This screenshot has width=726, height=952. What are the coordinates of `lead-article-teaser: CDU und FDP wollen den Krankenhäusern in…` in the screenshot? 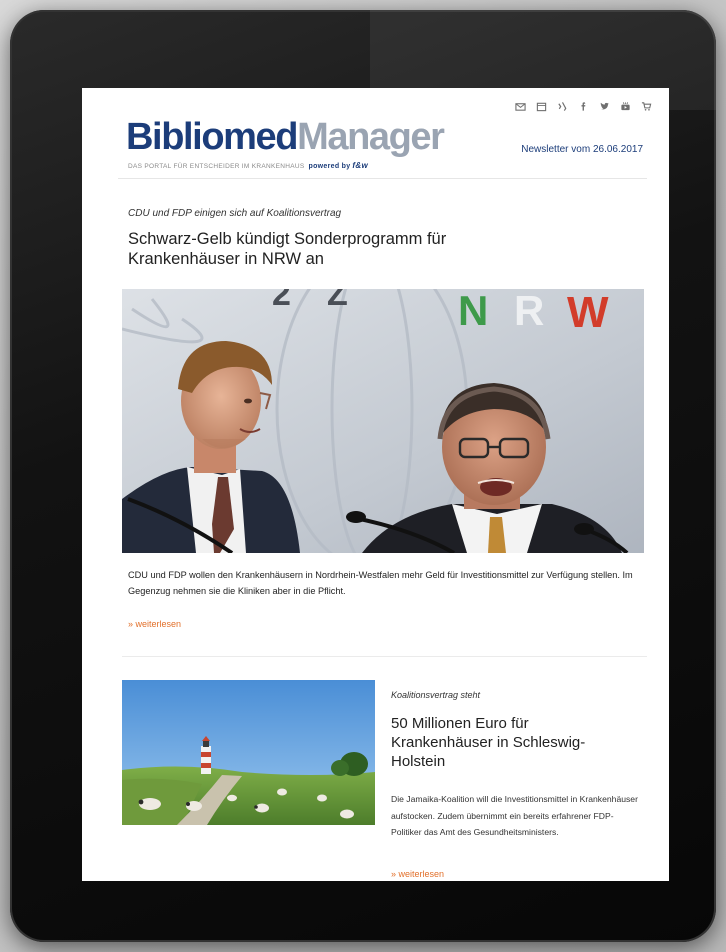 It's located at (380, 583).